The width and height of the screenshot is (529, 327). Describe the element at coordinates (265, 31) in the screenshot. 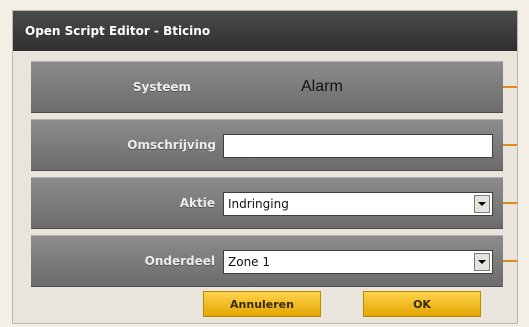

I see `dialog-title: Open Script Editor - Bticino` at that location.